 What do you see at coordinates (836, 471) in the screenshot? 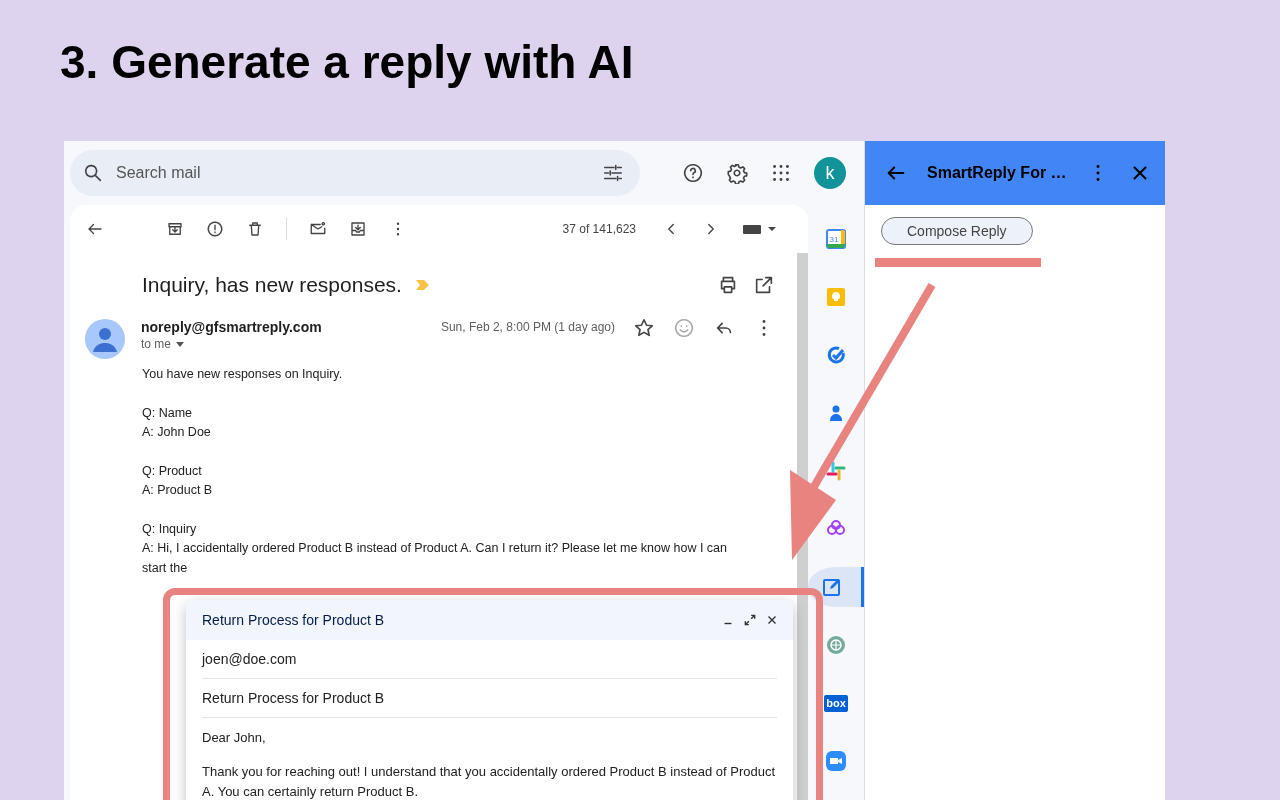
I see `hash-icon` at bounding box center [836, 471].